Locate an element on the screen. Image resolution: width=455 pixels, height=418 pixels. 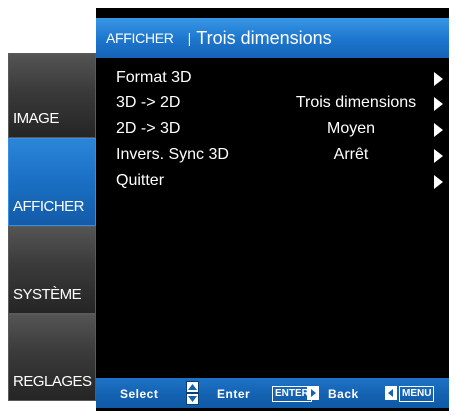
header-section: AFFICHER is located at coordinates (140, 38).